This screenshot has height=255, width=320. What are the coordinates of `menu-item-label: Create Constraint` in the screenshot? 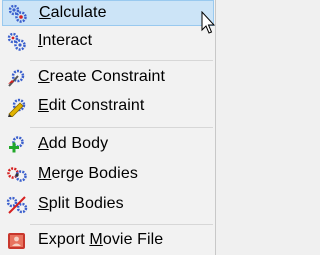 It's located at (102, 76).